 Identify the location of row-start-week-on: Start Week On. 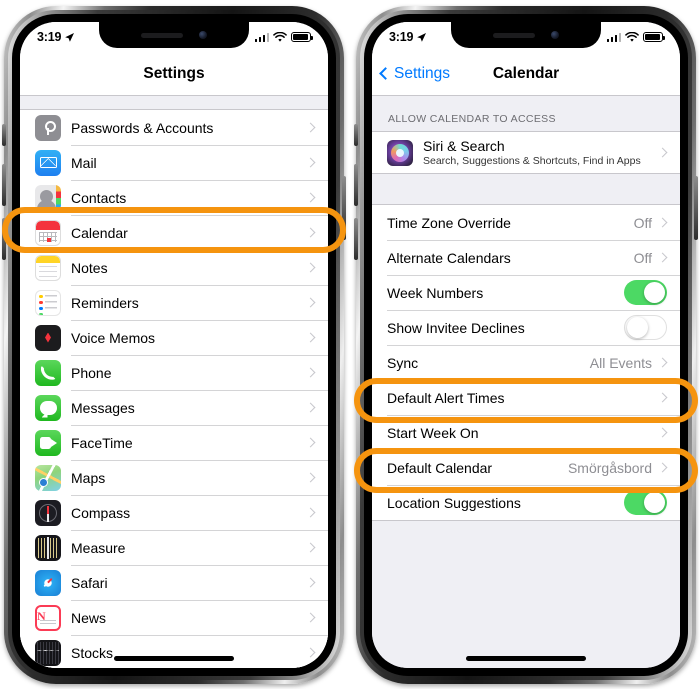
(526, 432).